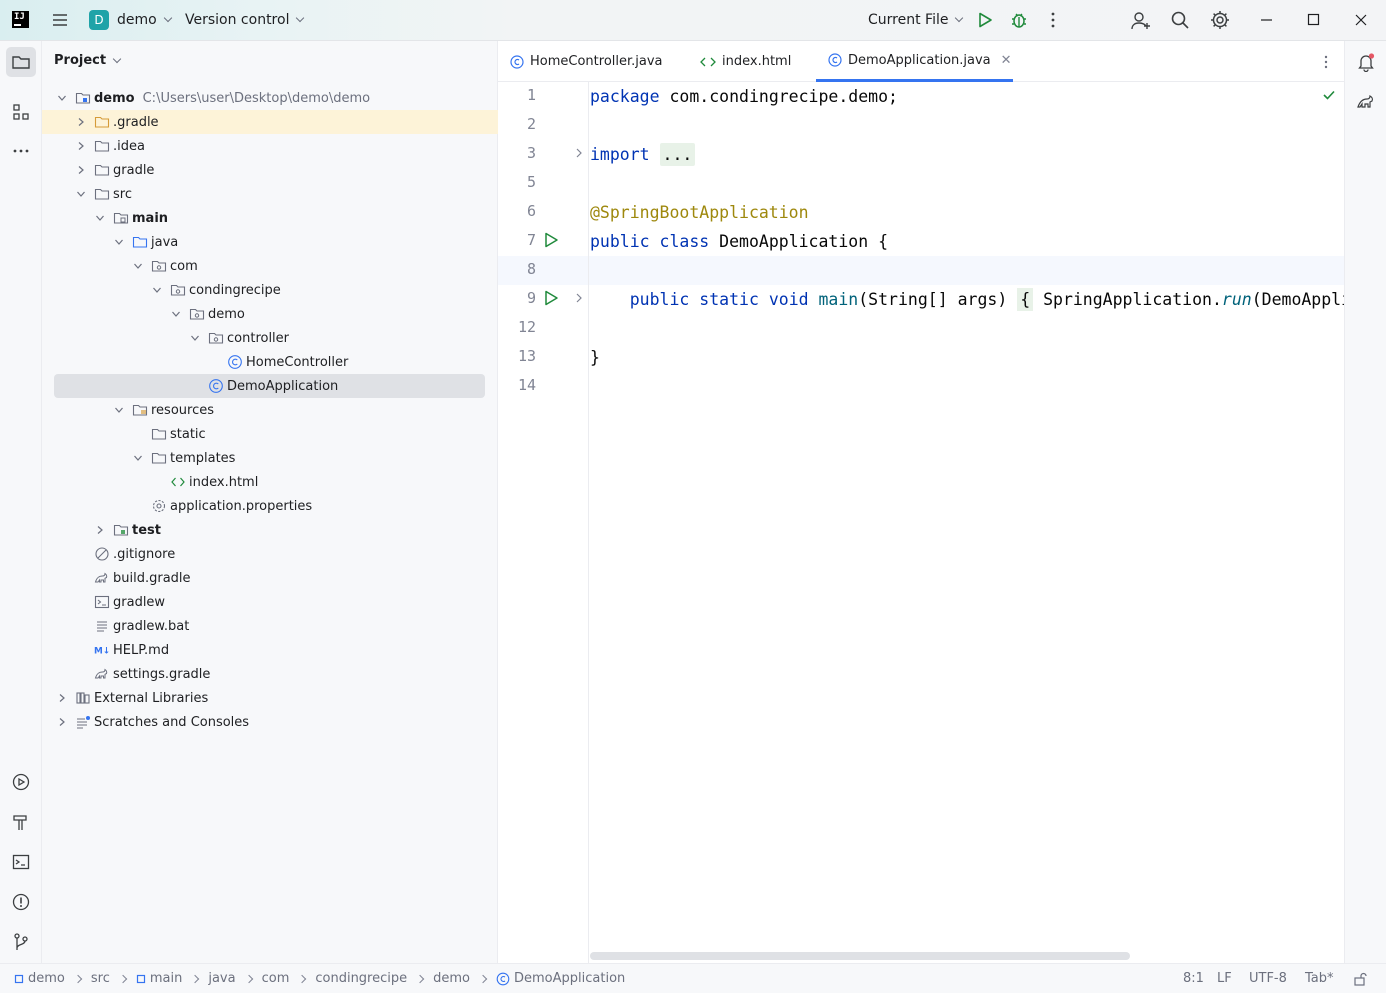 The width and height of the screenshot is (1386, 993). I want to click on settings-button, so click(1220, 20).